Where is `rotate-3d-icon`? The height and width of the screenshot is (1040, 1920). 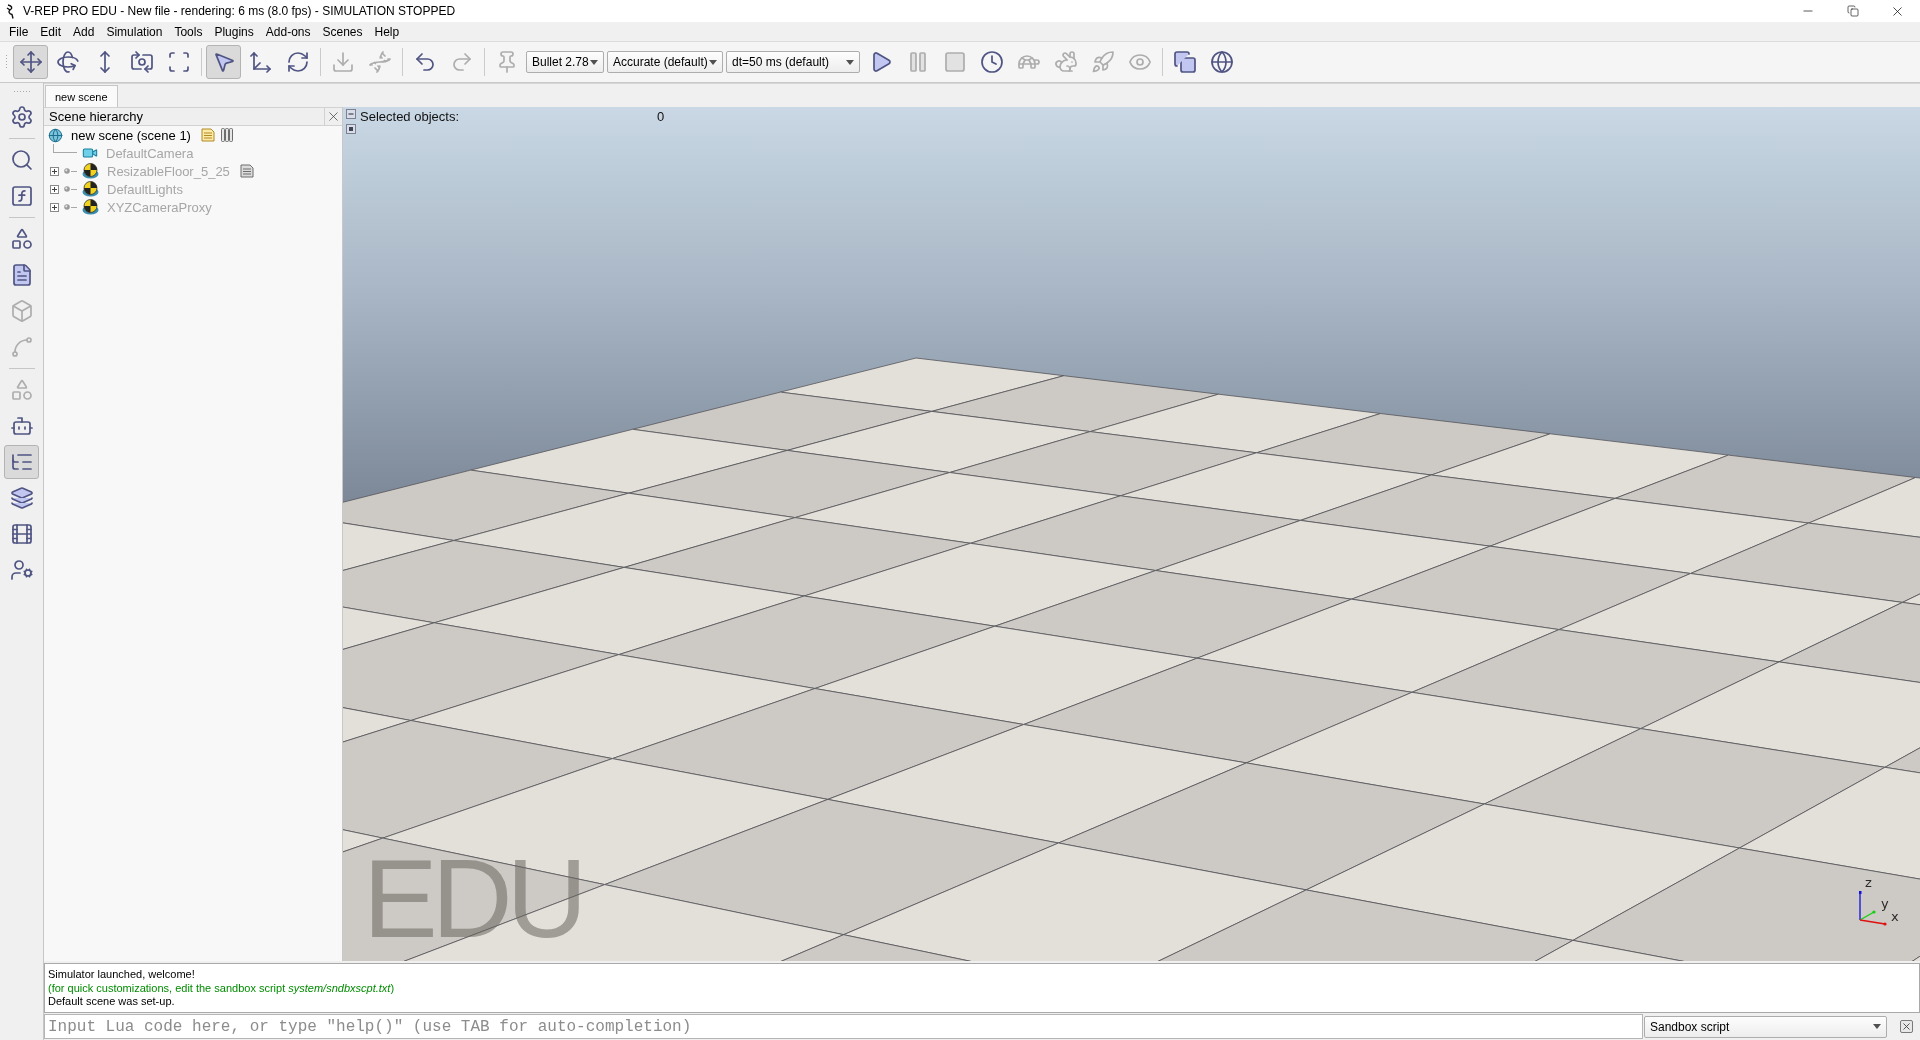 rotate-3d-icon is located at coordinates (67, 62).